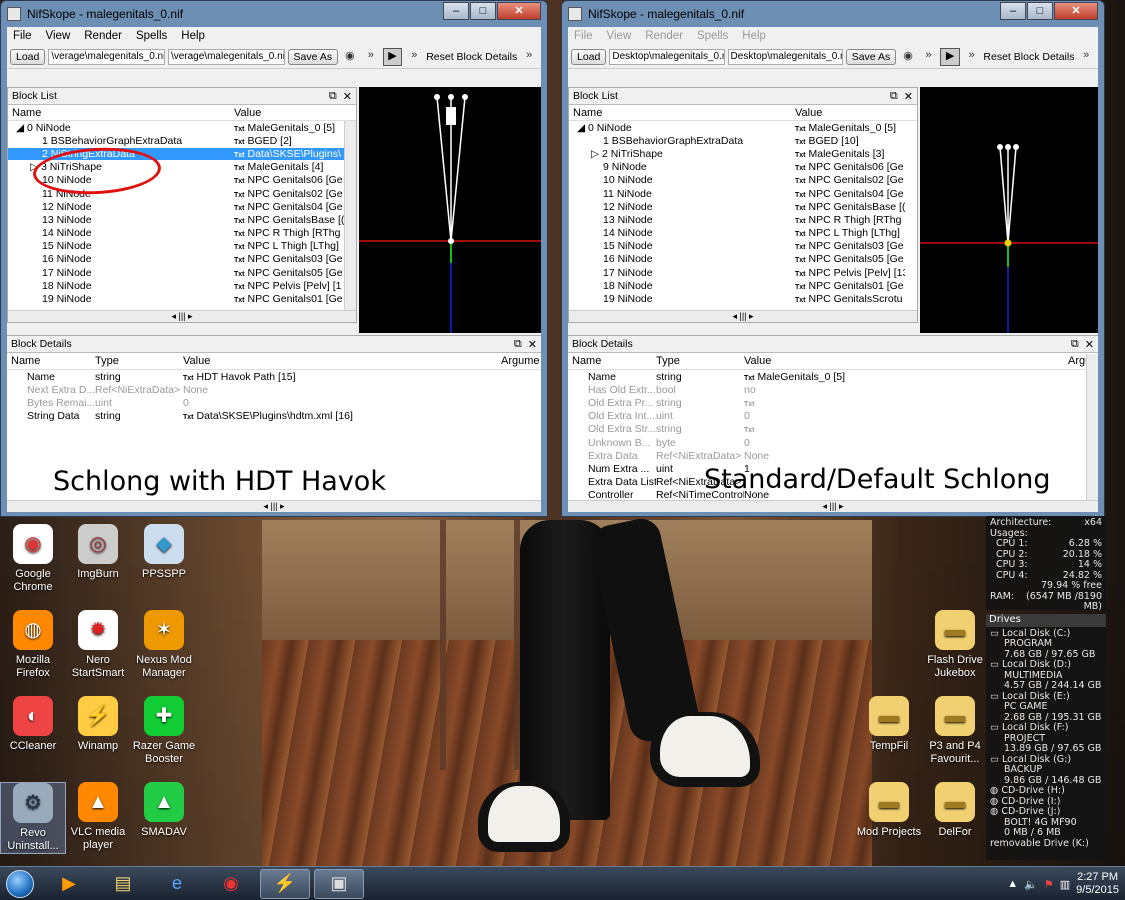  Describe the element at coordinates (833, 402) in the screenshot. I see `detail-row: Old Extra Pr... string Txt` at that location.